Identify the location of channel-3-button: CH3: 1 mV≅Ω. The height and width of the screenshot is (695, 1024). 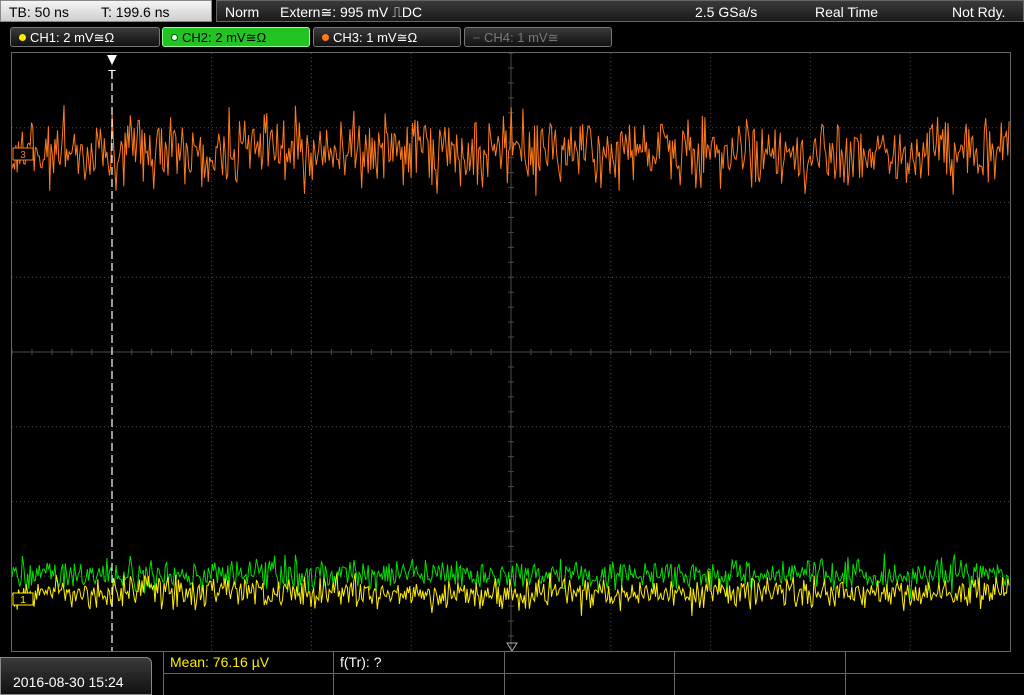
(387, 37).